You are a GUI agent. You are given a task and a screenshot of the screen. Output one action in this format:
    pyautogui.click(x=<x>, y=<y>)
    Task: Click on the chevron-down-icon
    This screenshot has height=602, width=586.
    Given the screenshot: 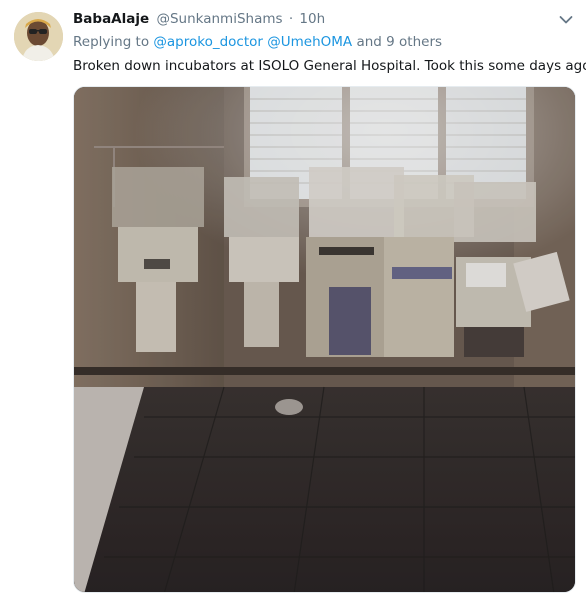 What is the action you would take?
    pyautogui.click(x=566, y=20)
    